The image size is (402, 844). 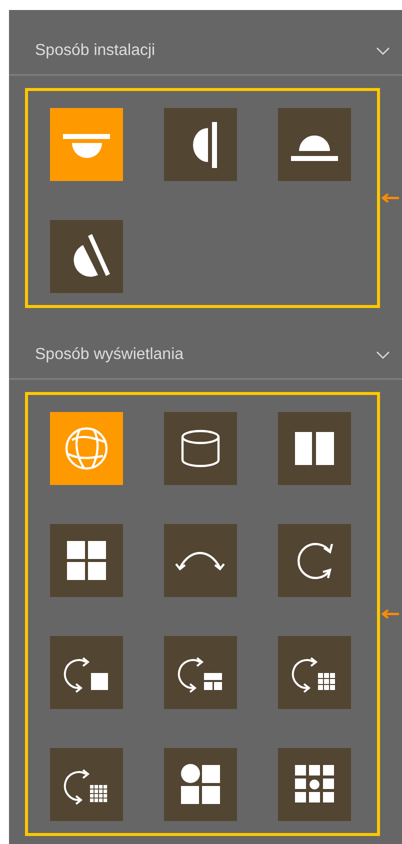 I want to click on rotate-icon, so click(x=316, y=561).